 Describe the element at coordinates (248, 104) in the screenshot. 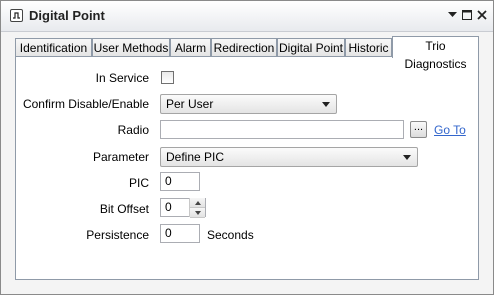

I see `confirm-disable-select: Per User` at that location.